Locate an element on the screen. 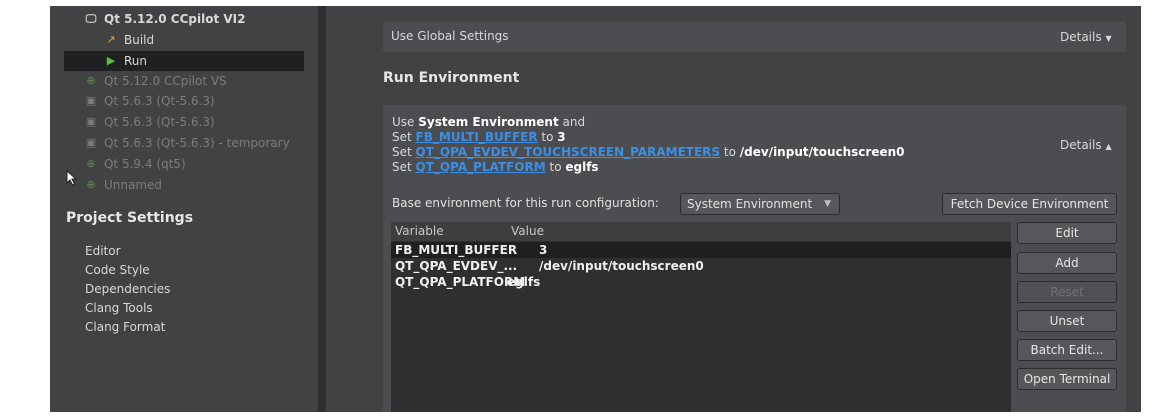 The width and height of the screenshot is (1173, 417). tree-kit-qt563-a: ▣ Qt 5.6.3 (Qt-5.6.3) is located at coordinates (149, 101).